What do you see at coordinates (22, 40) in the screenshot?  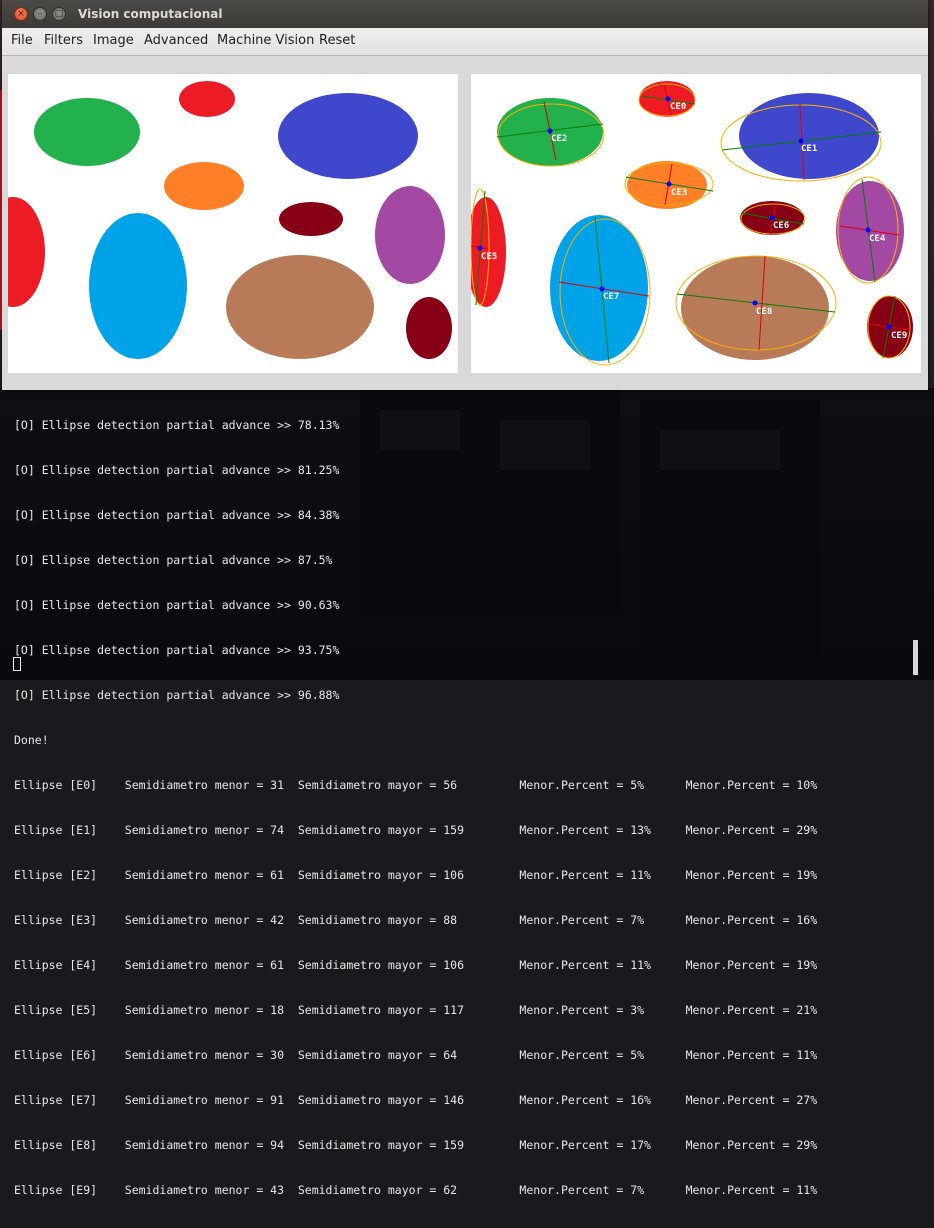 I see `menu-file: File` at bounding box center [22, 40].